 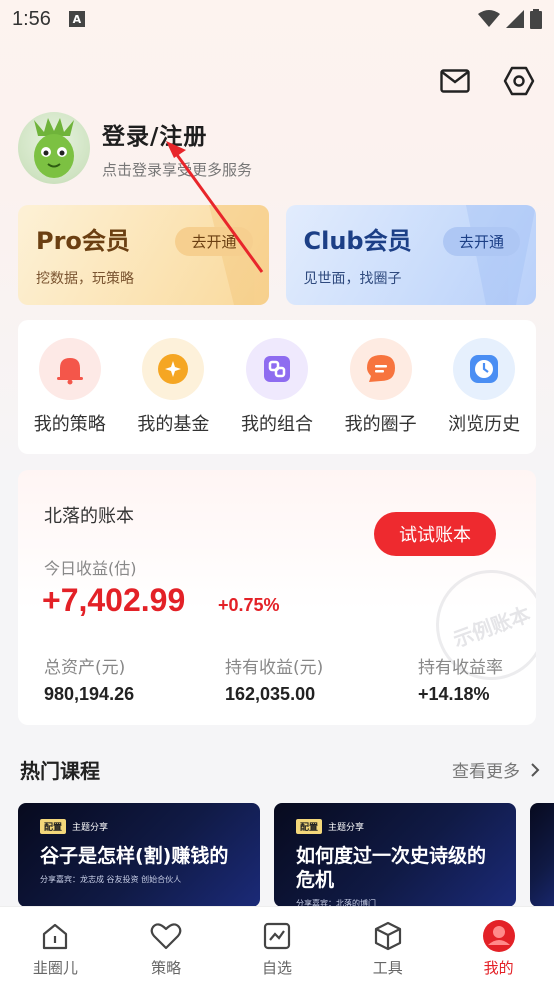 What do you see at coordinates (166, 968) in the screenshot?
I see `tab-label: 策略` at bounding box center [166, 968].